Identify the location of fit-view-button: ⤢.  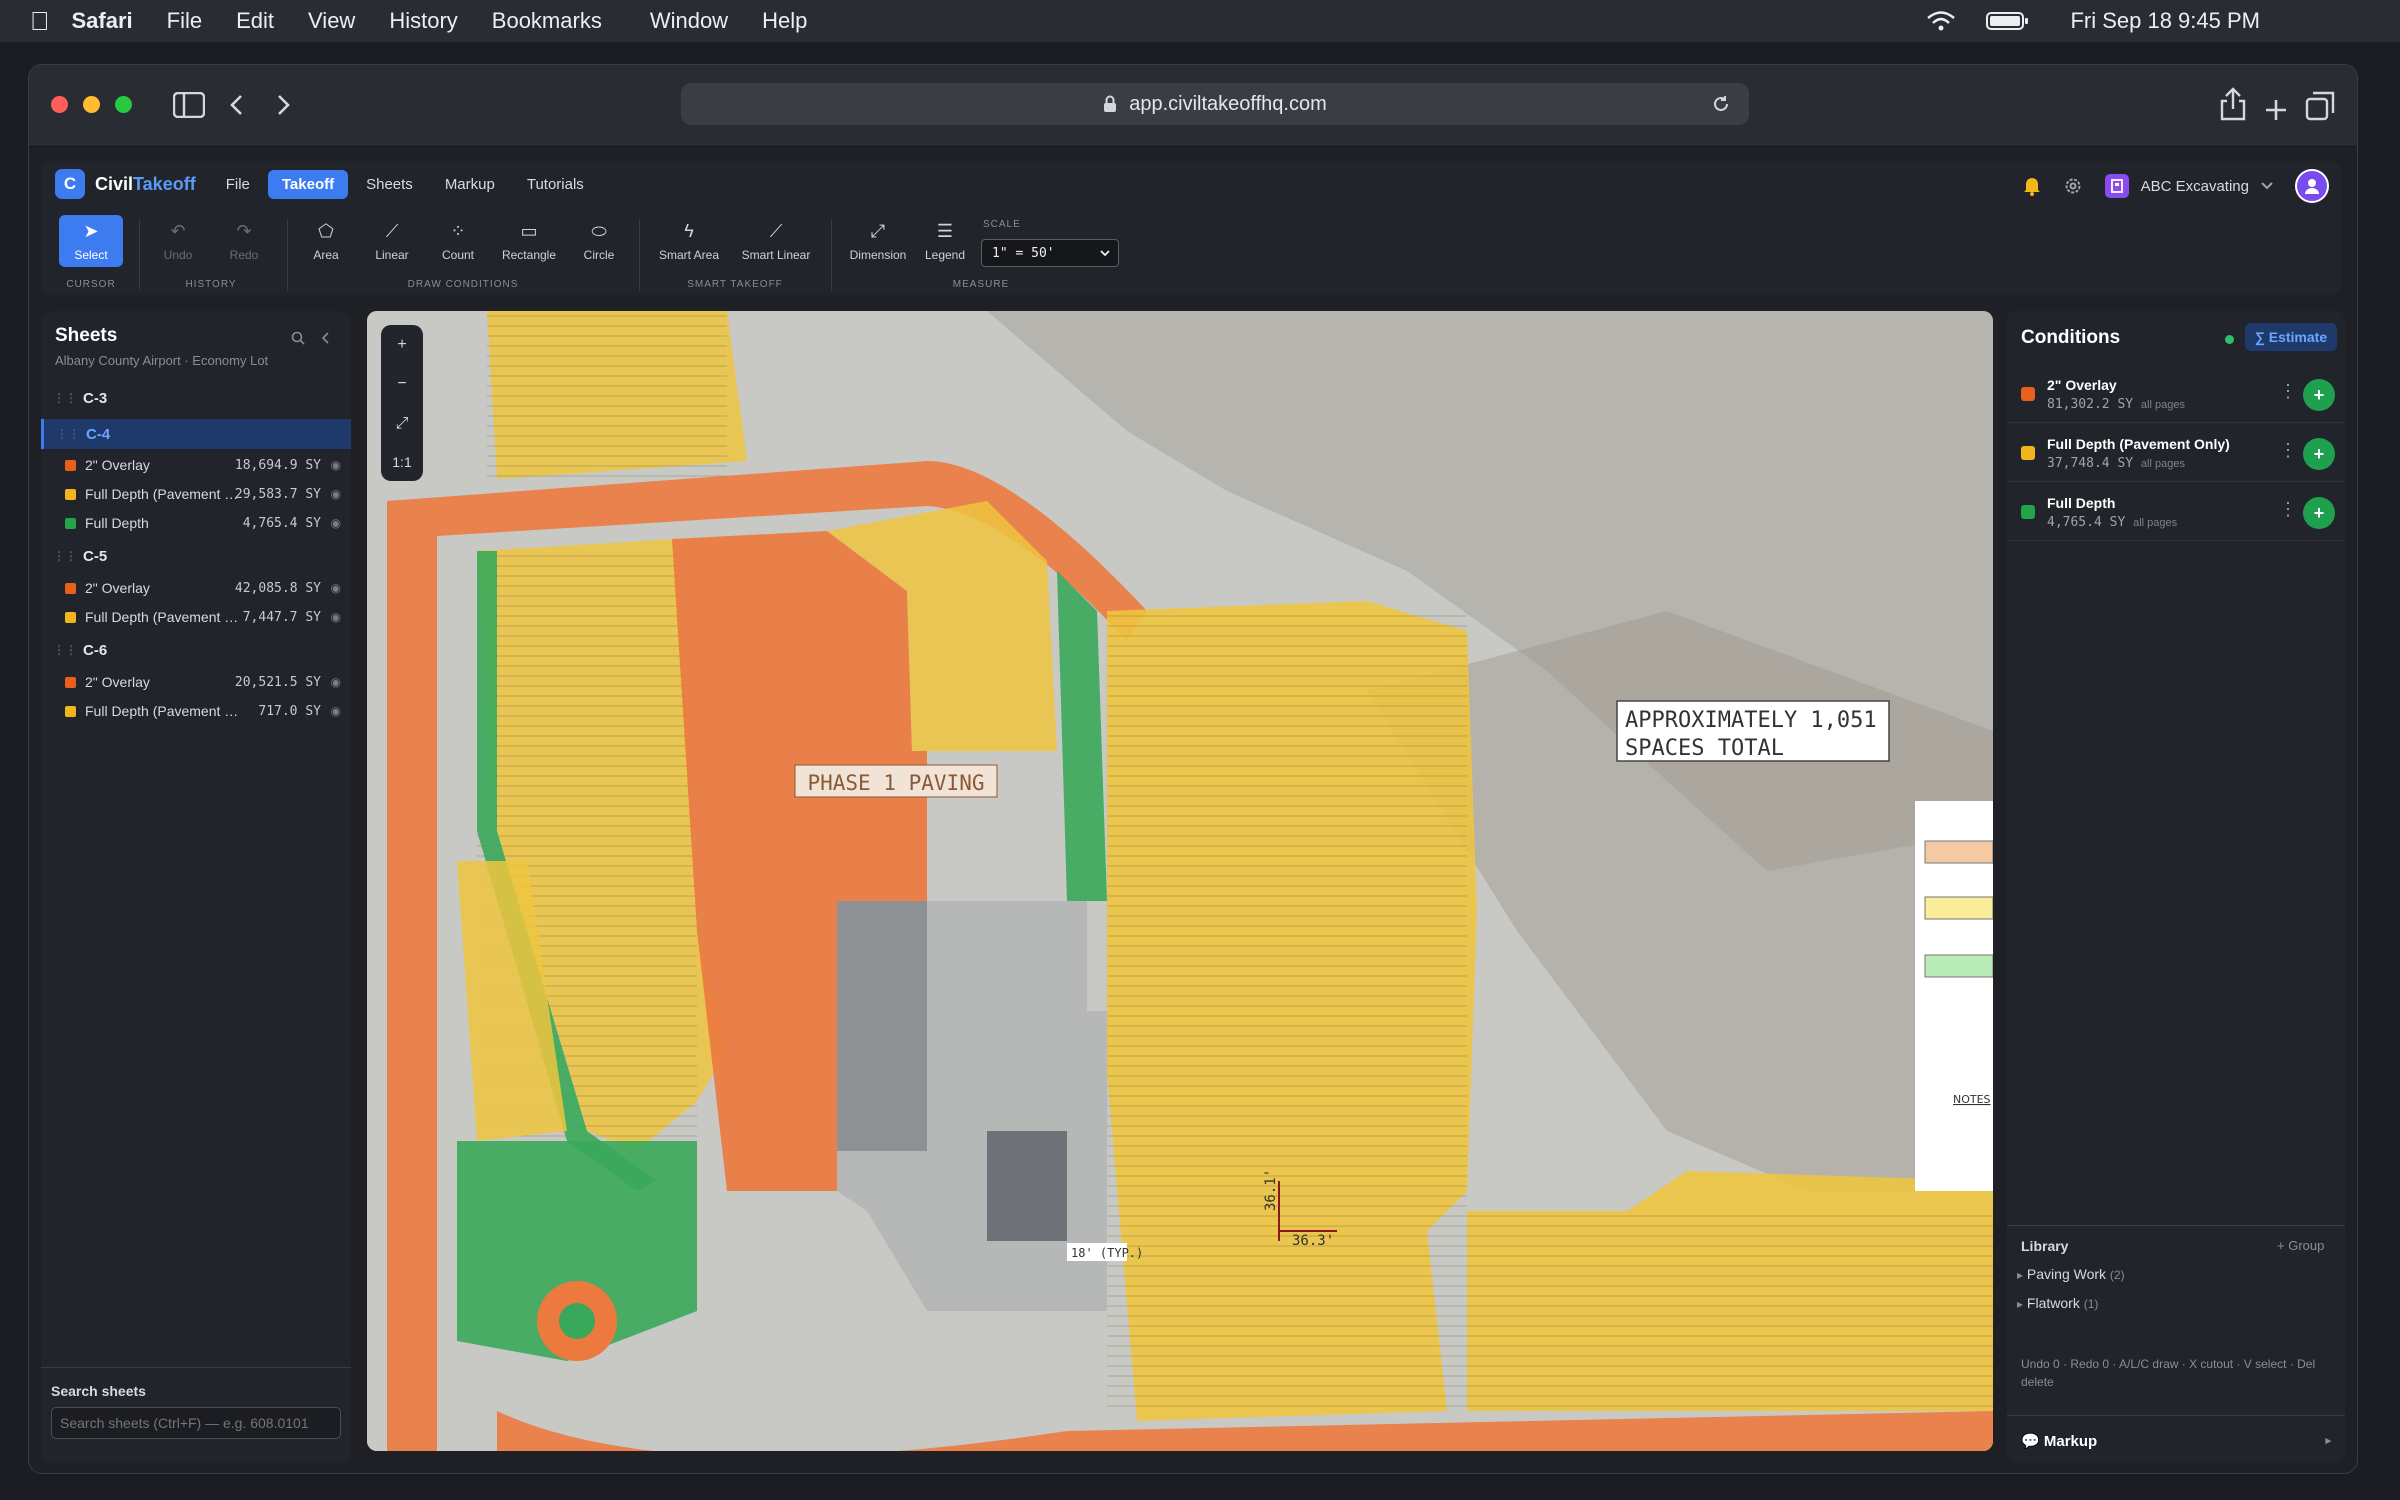
(402, 424).